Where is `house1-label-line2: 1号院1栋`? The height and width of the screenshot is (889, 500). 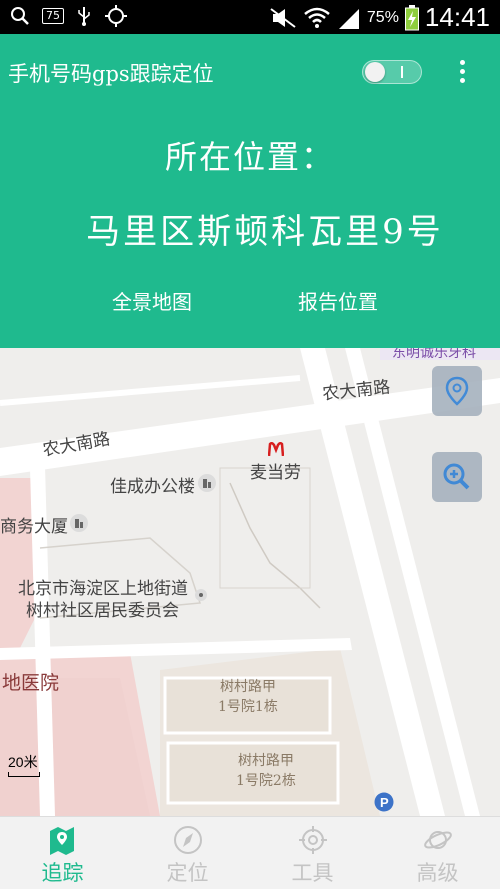
house1-label-line2: 1号院1栋 is located at coordinates (248, 707).